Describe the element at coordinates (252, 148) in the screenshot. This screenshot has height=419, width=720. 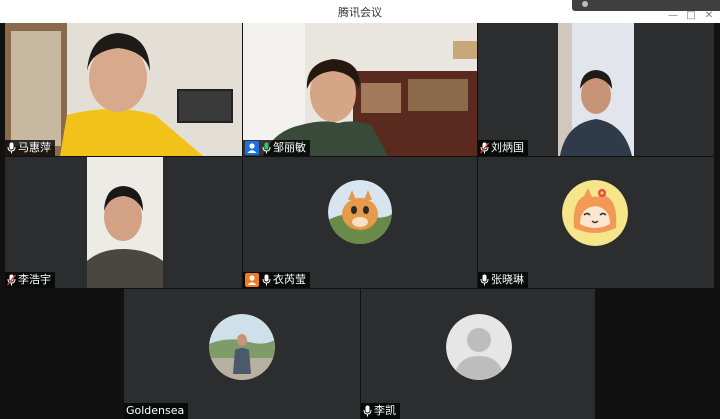
I see `host-badge-icon` at that location.